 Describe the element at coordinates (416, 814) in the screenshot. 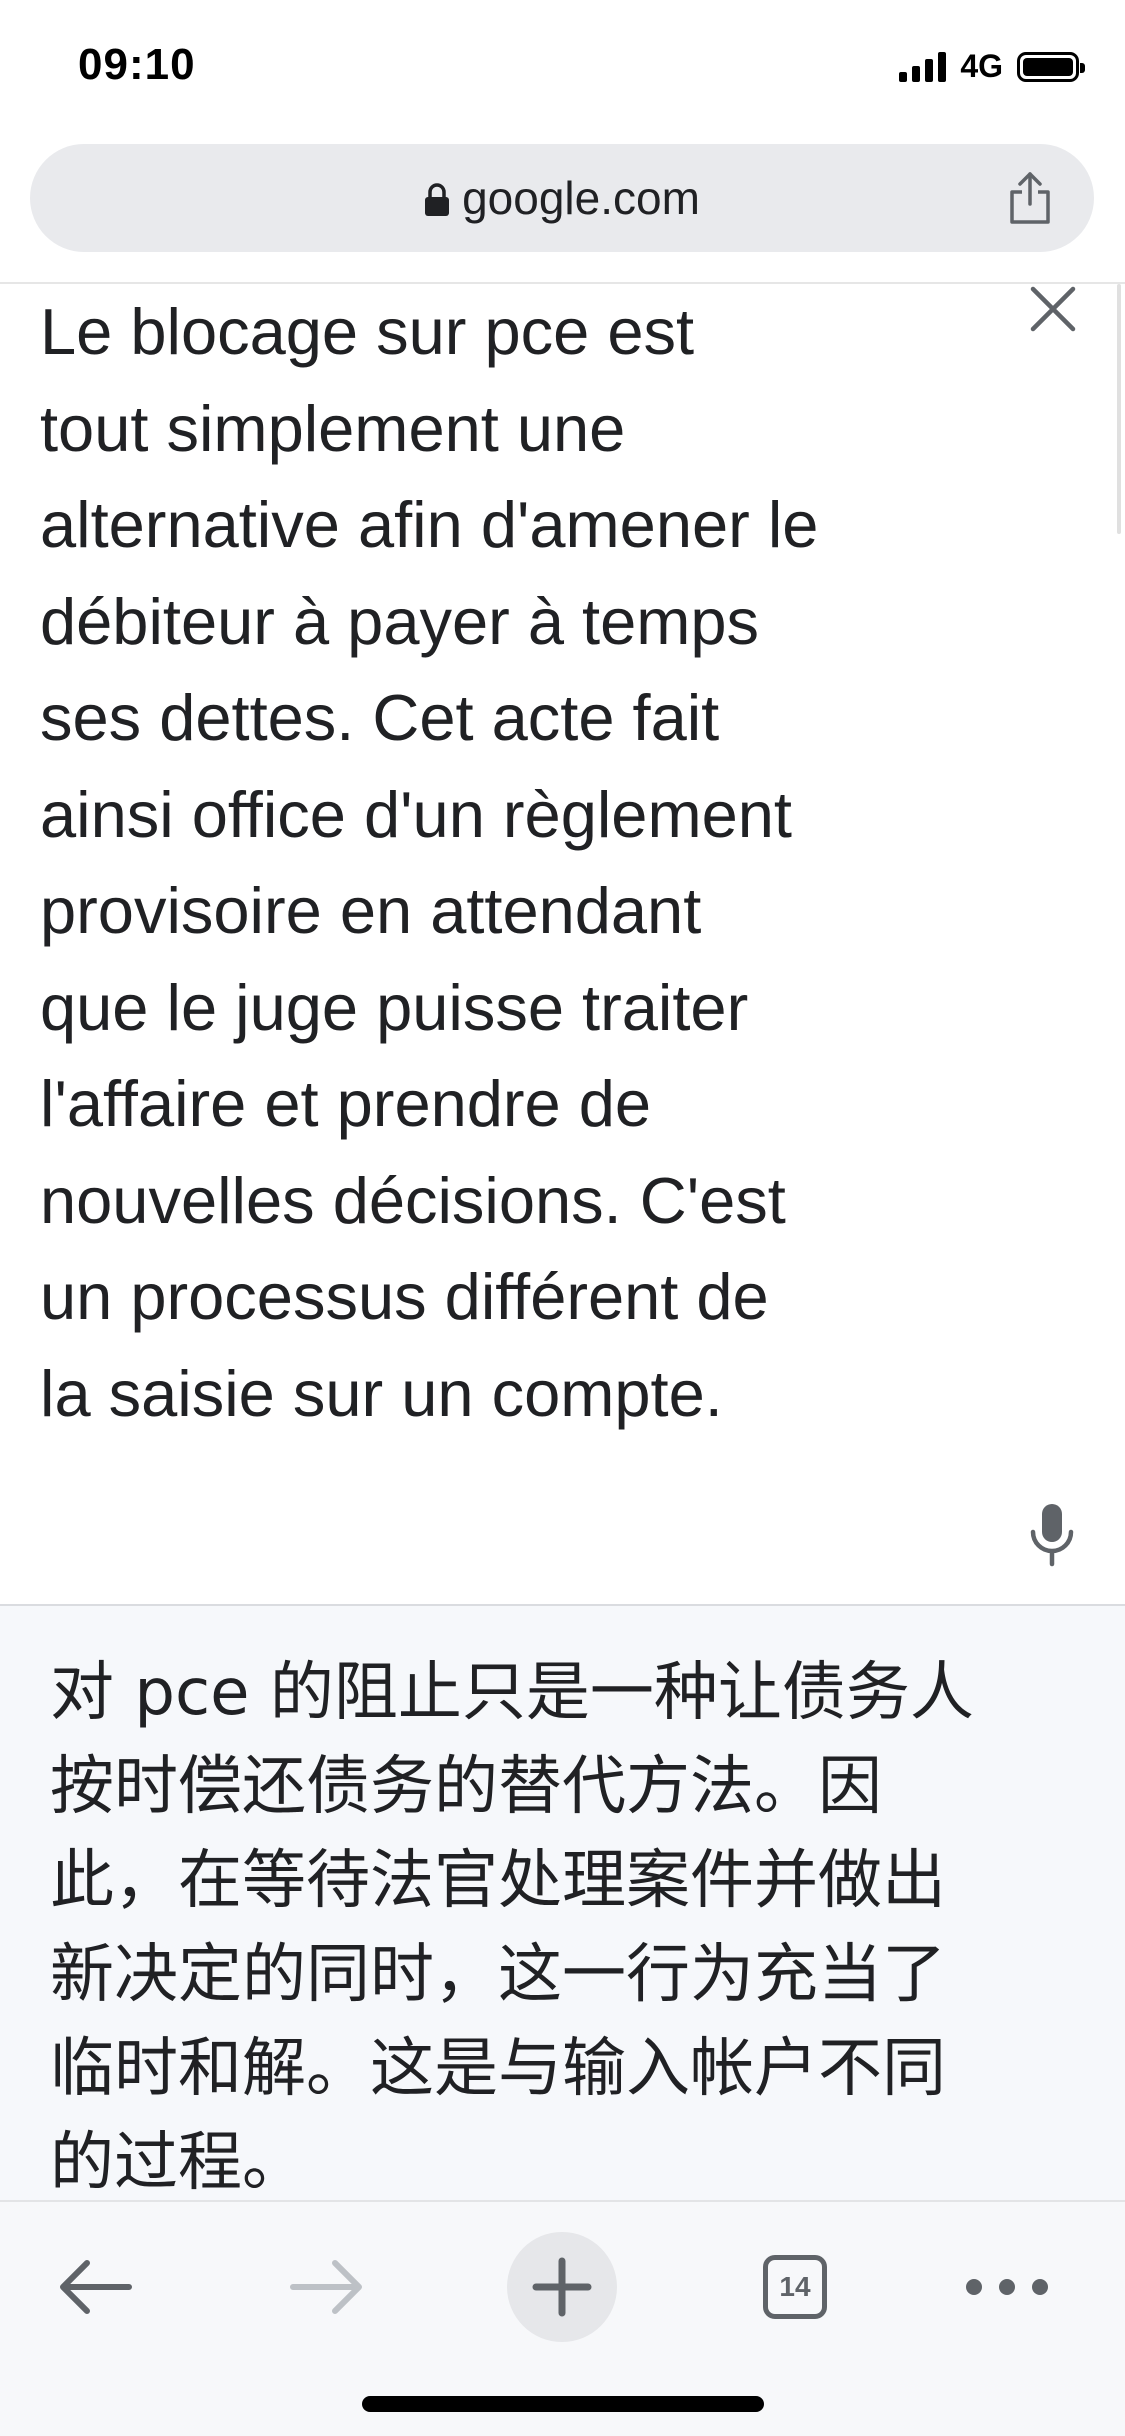

I see `source-line: ainsi office d'un règlement` at that location.